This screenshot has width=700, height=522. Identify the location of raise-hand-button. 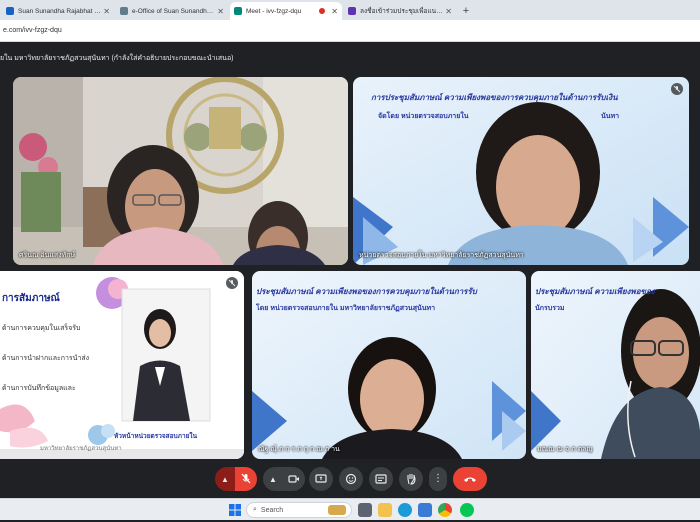
(411, 479).